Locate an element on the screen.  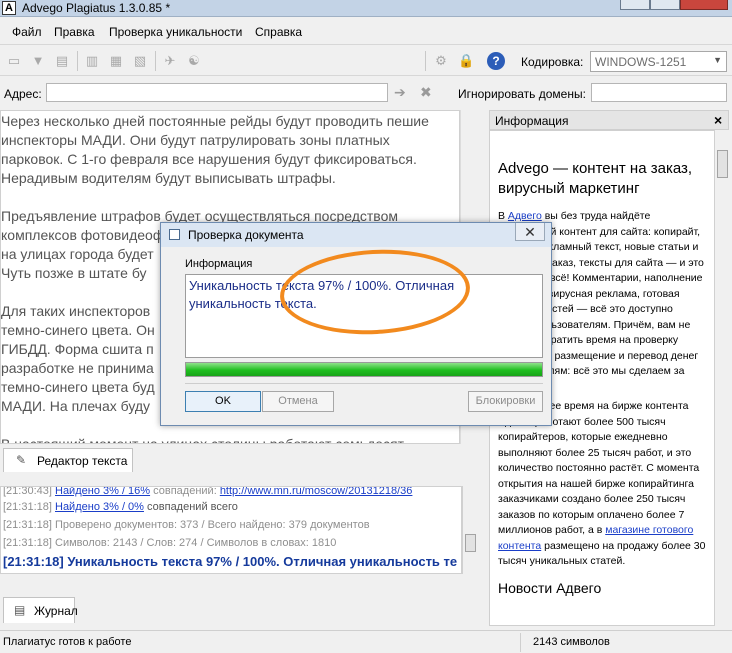
log-link: Найдено 3% / 16% is located at coordinates (102, 492).